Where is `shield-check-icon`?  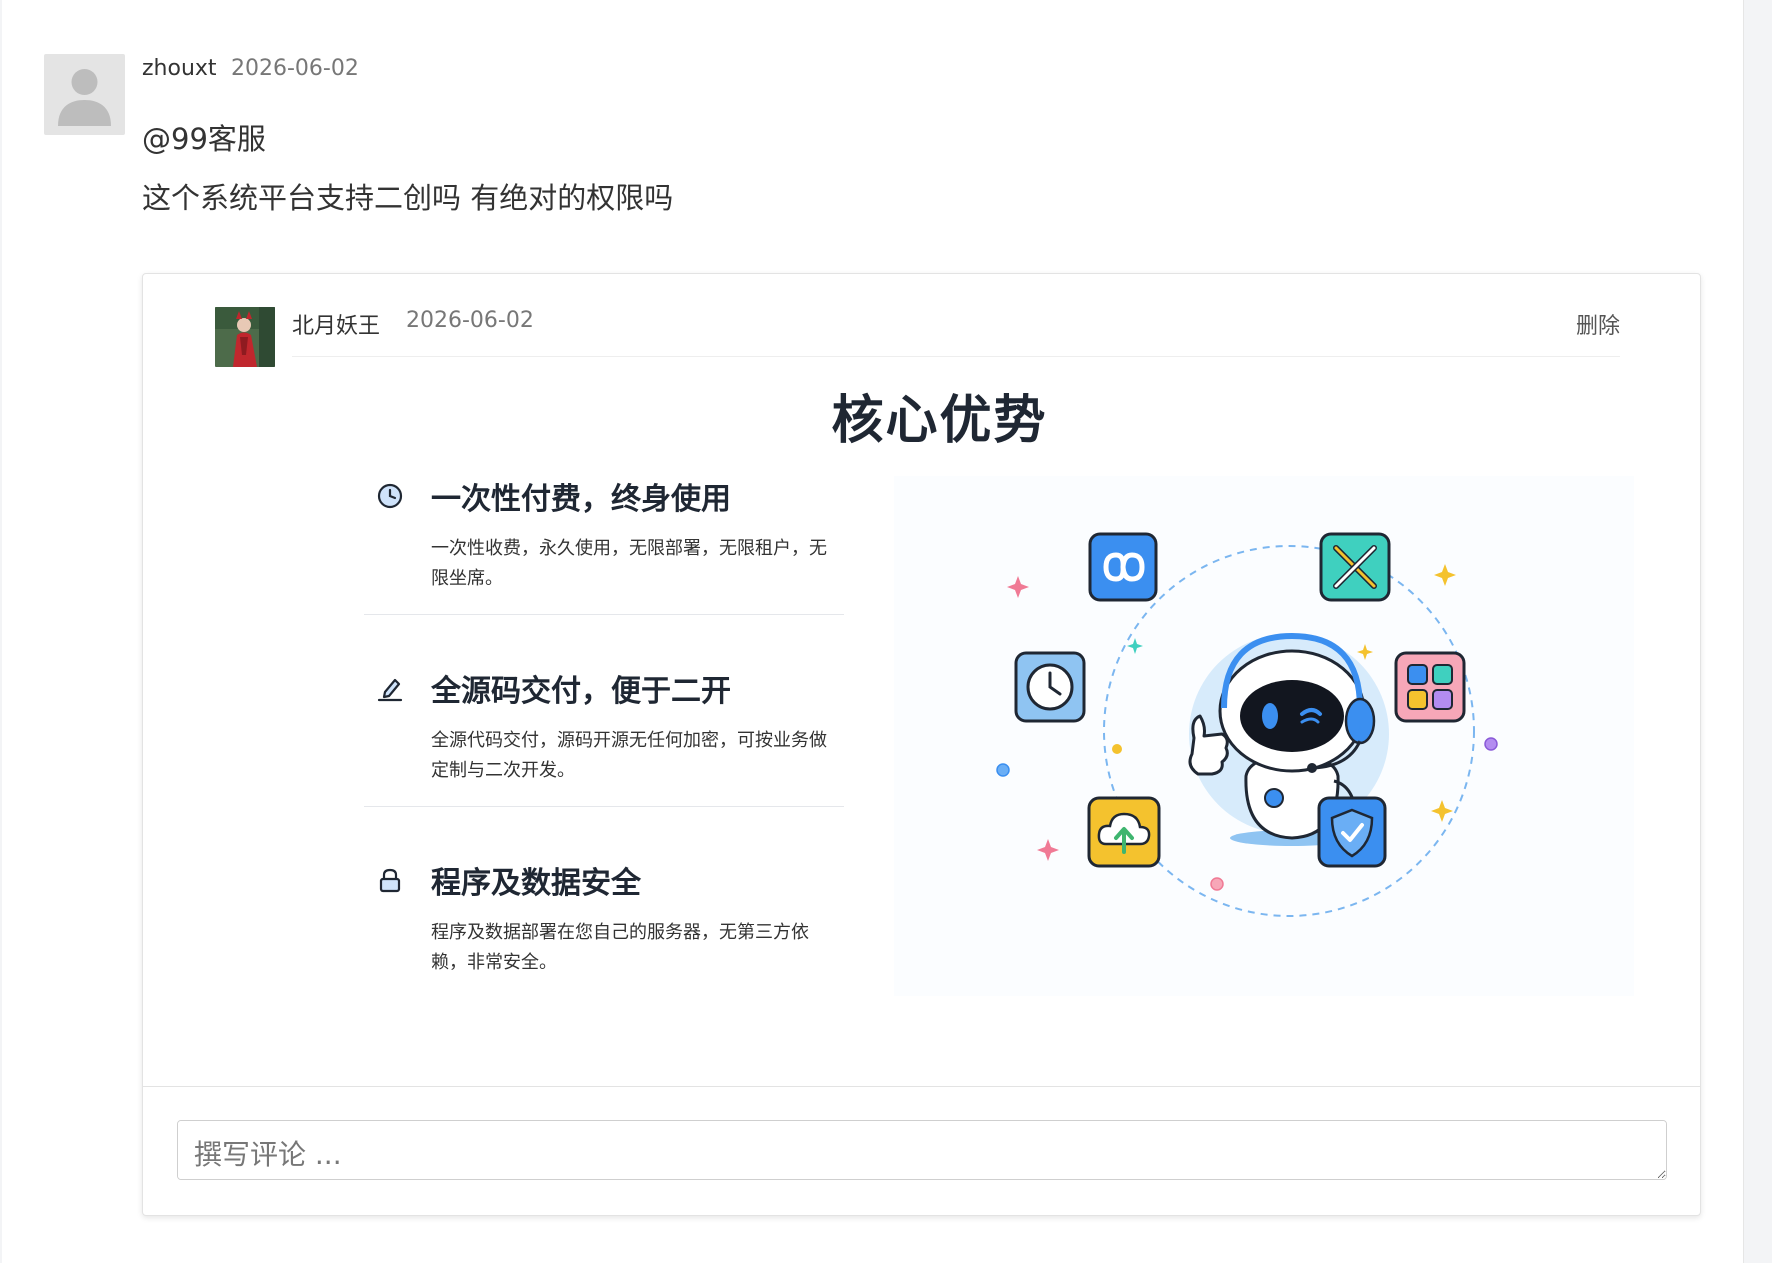 shield-check-icon is located at coordinates (1352, 832).